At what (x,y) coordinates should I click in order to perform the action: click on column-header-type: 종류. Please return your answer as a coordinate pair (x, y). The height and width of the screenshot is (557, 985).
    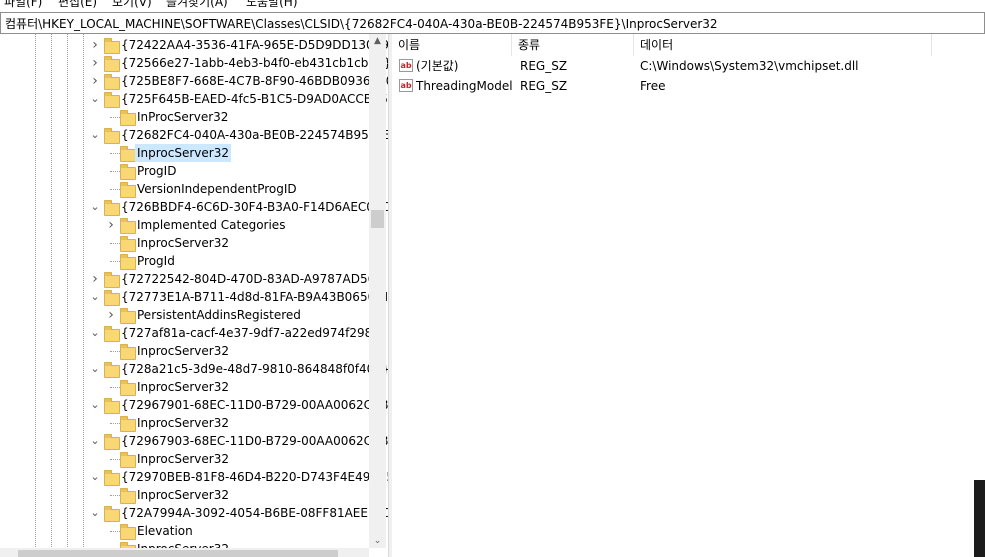
    Looking at the image, I should click on (573, 45).